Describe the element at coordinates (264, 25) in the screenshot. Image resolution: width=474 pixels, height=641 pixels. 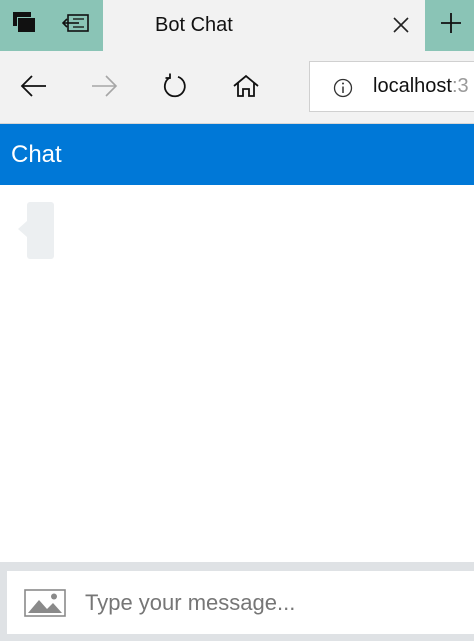
I see `browser-tab: Bot Chat` at that location.